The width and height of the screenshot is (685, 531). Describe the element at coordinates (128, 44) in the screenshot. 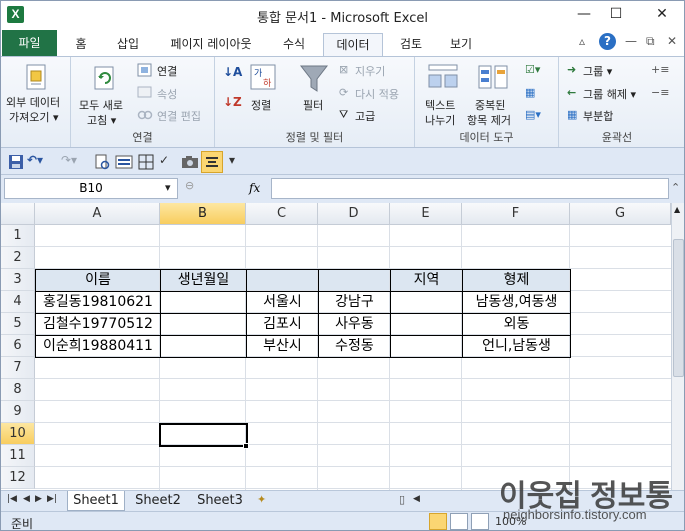

I see `tab-insert: 삽입` at that location.